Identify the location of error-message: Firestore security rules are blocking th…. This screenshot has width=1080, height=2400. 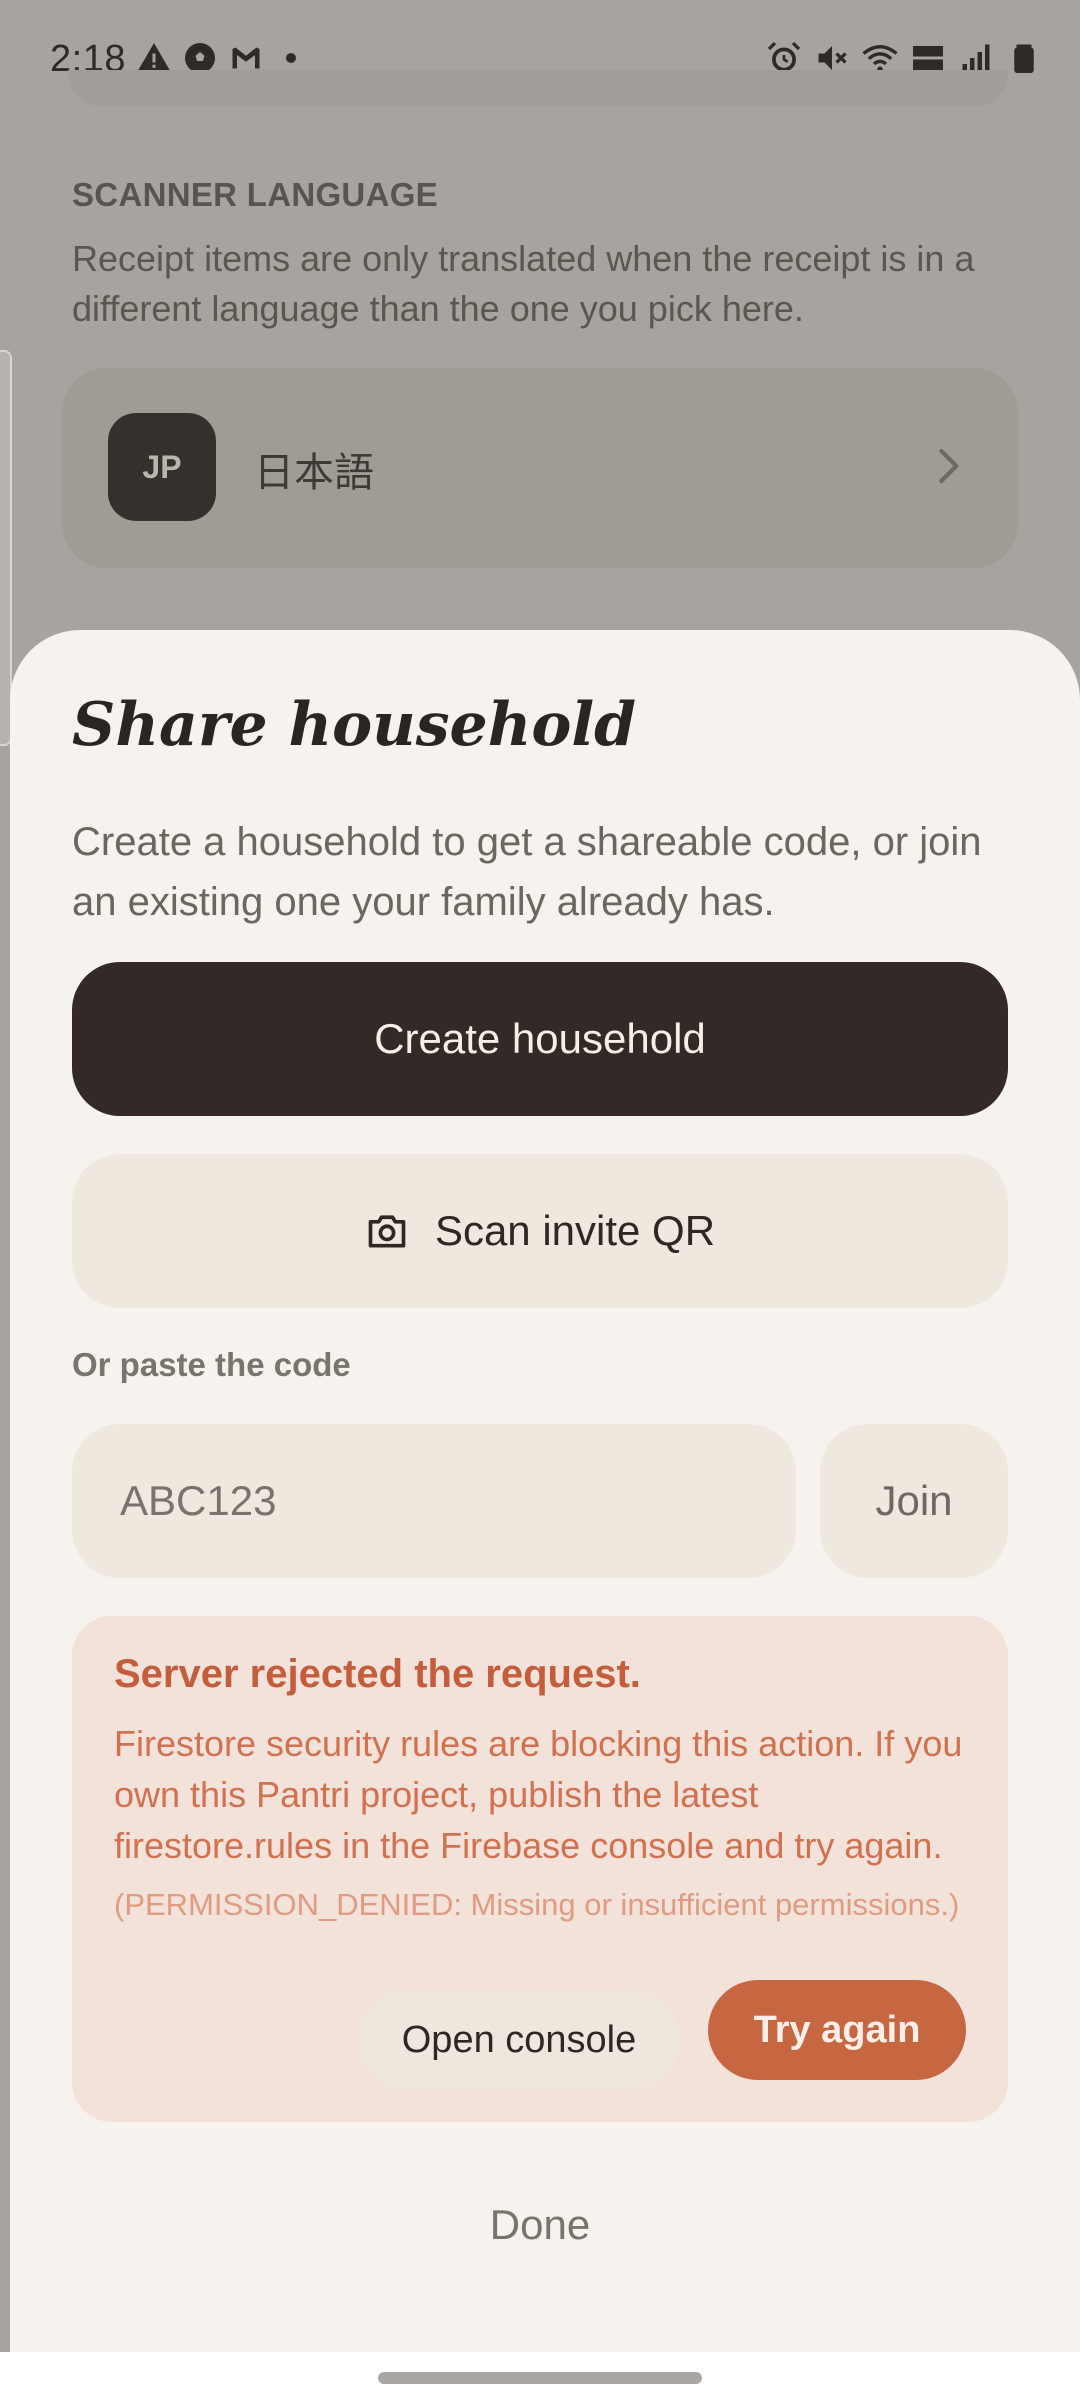
(538, 1794).